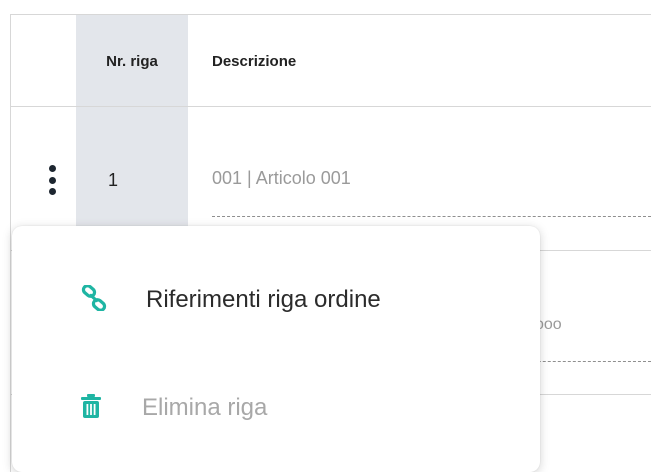  I want to click on trash-icon, so click(91, 406).